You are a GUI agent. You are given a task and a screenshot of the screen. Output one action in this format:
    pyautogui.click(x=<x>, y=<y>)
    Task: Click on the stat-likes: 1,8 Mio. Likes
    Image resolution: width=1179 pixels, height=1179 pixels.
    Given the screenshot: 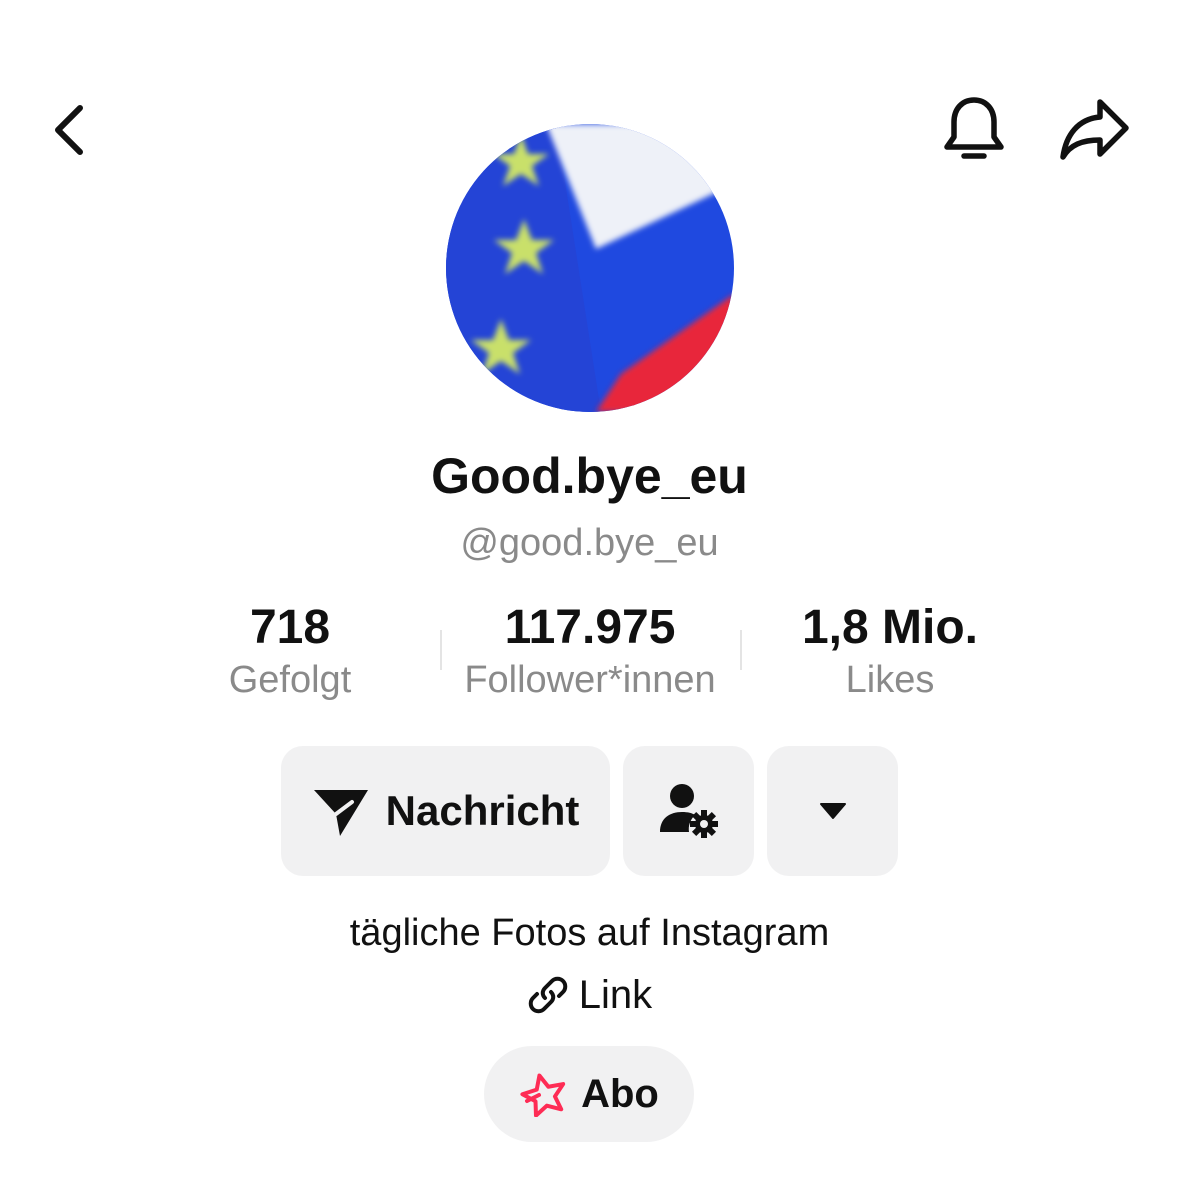 What is the action you would take?
    pyautogui.click(x=890, y=650)
    